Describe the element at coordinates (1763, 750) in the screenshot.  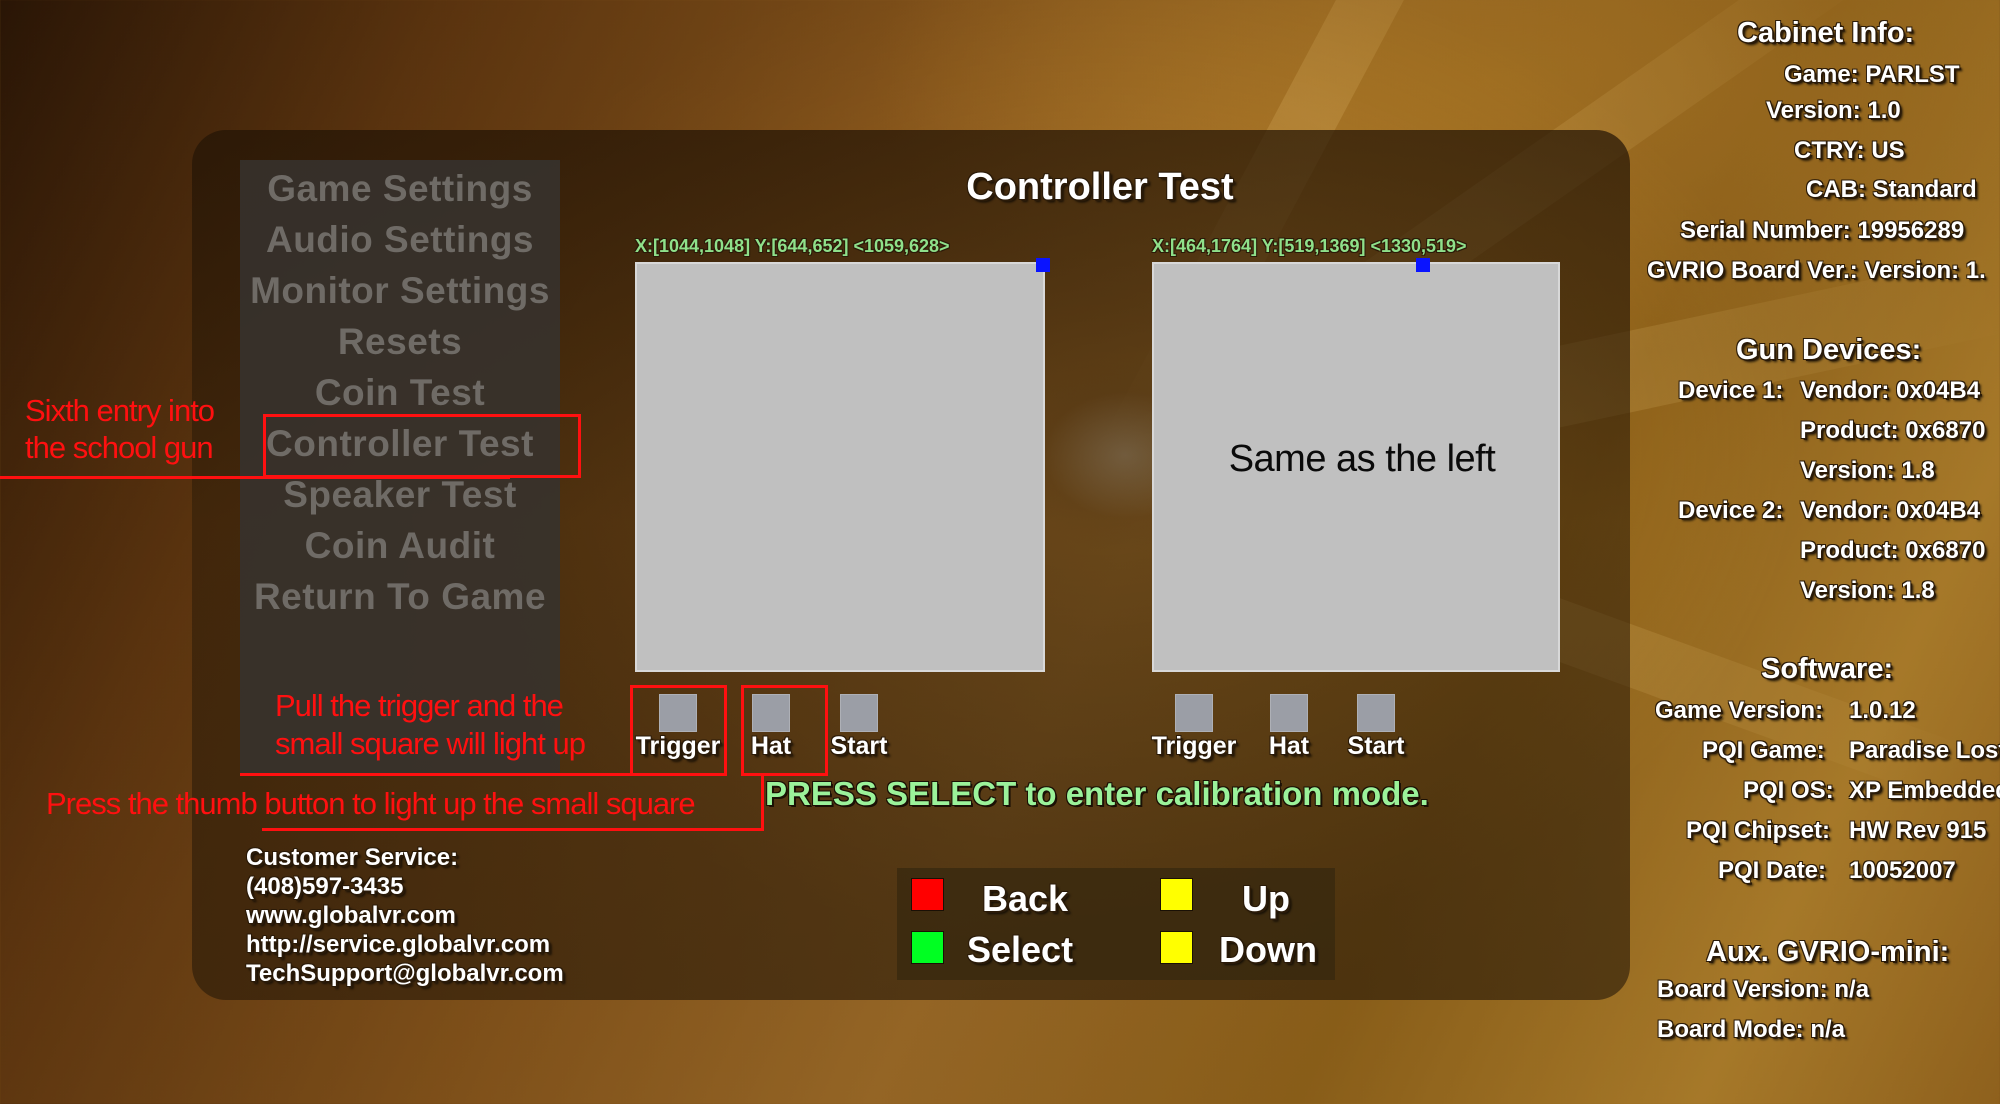
I see `software-pqi-game-key: PQI Game:` at that location.